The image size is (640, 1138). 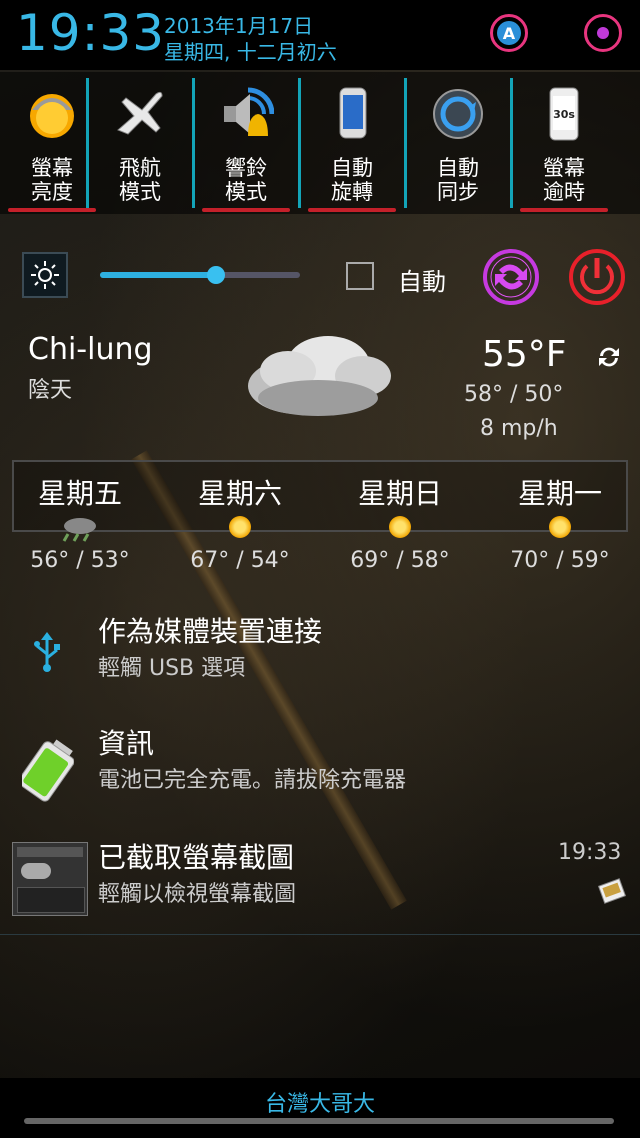 What do you see at coordinates (597, 277) in the screenshot?
I see `power-icon` at bounding box center [597, 277].